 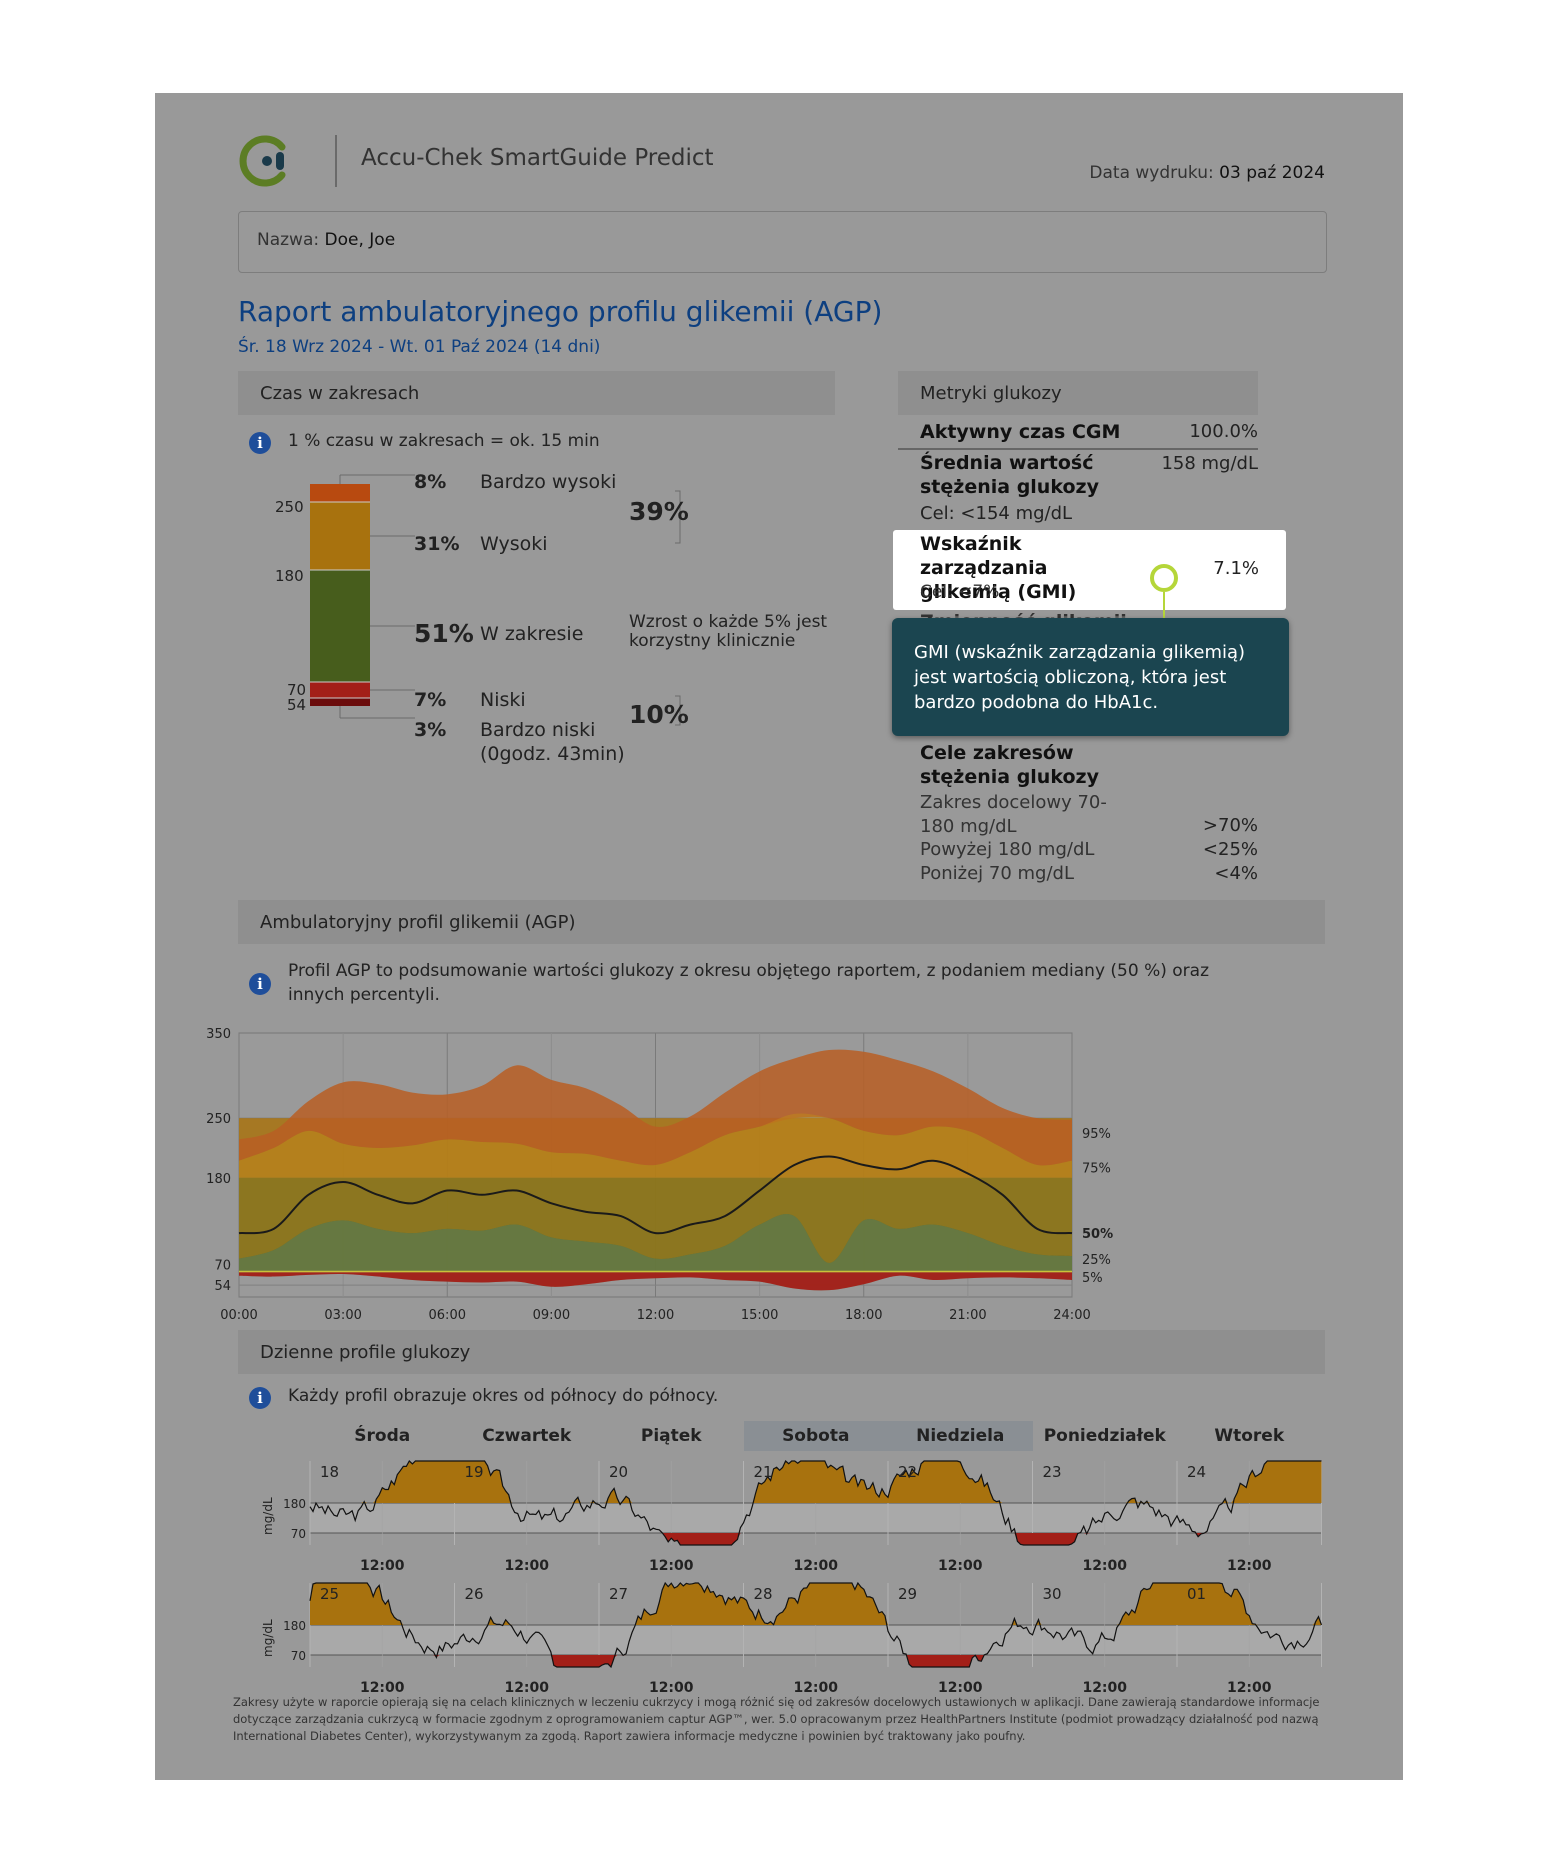 I want to click on weekday-label: Poniedziałek, so click(x=1104, y=1436).